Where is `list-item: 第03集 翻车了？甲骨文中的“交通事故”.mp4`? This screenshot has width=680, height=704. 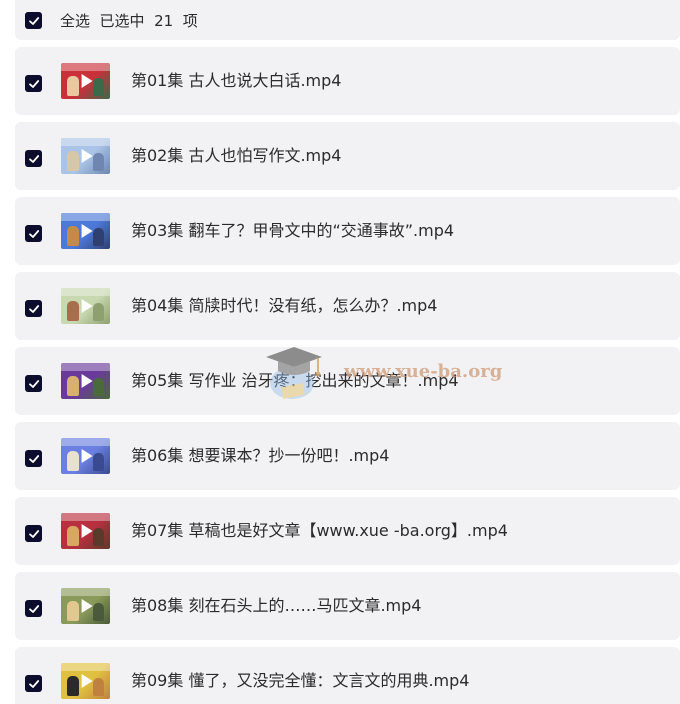
list-item: 第03集 翻车了？甲骨文中的“交通事故”.mp4 is located at coordinates (347, 231).